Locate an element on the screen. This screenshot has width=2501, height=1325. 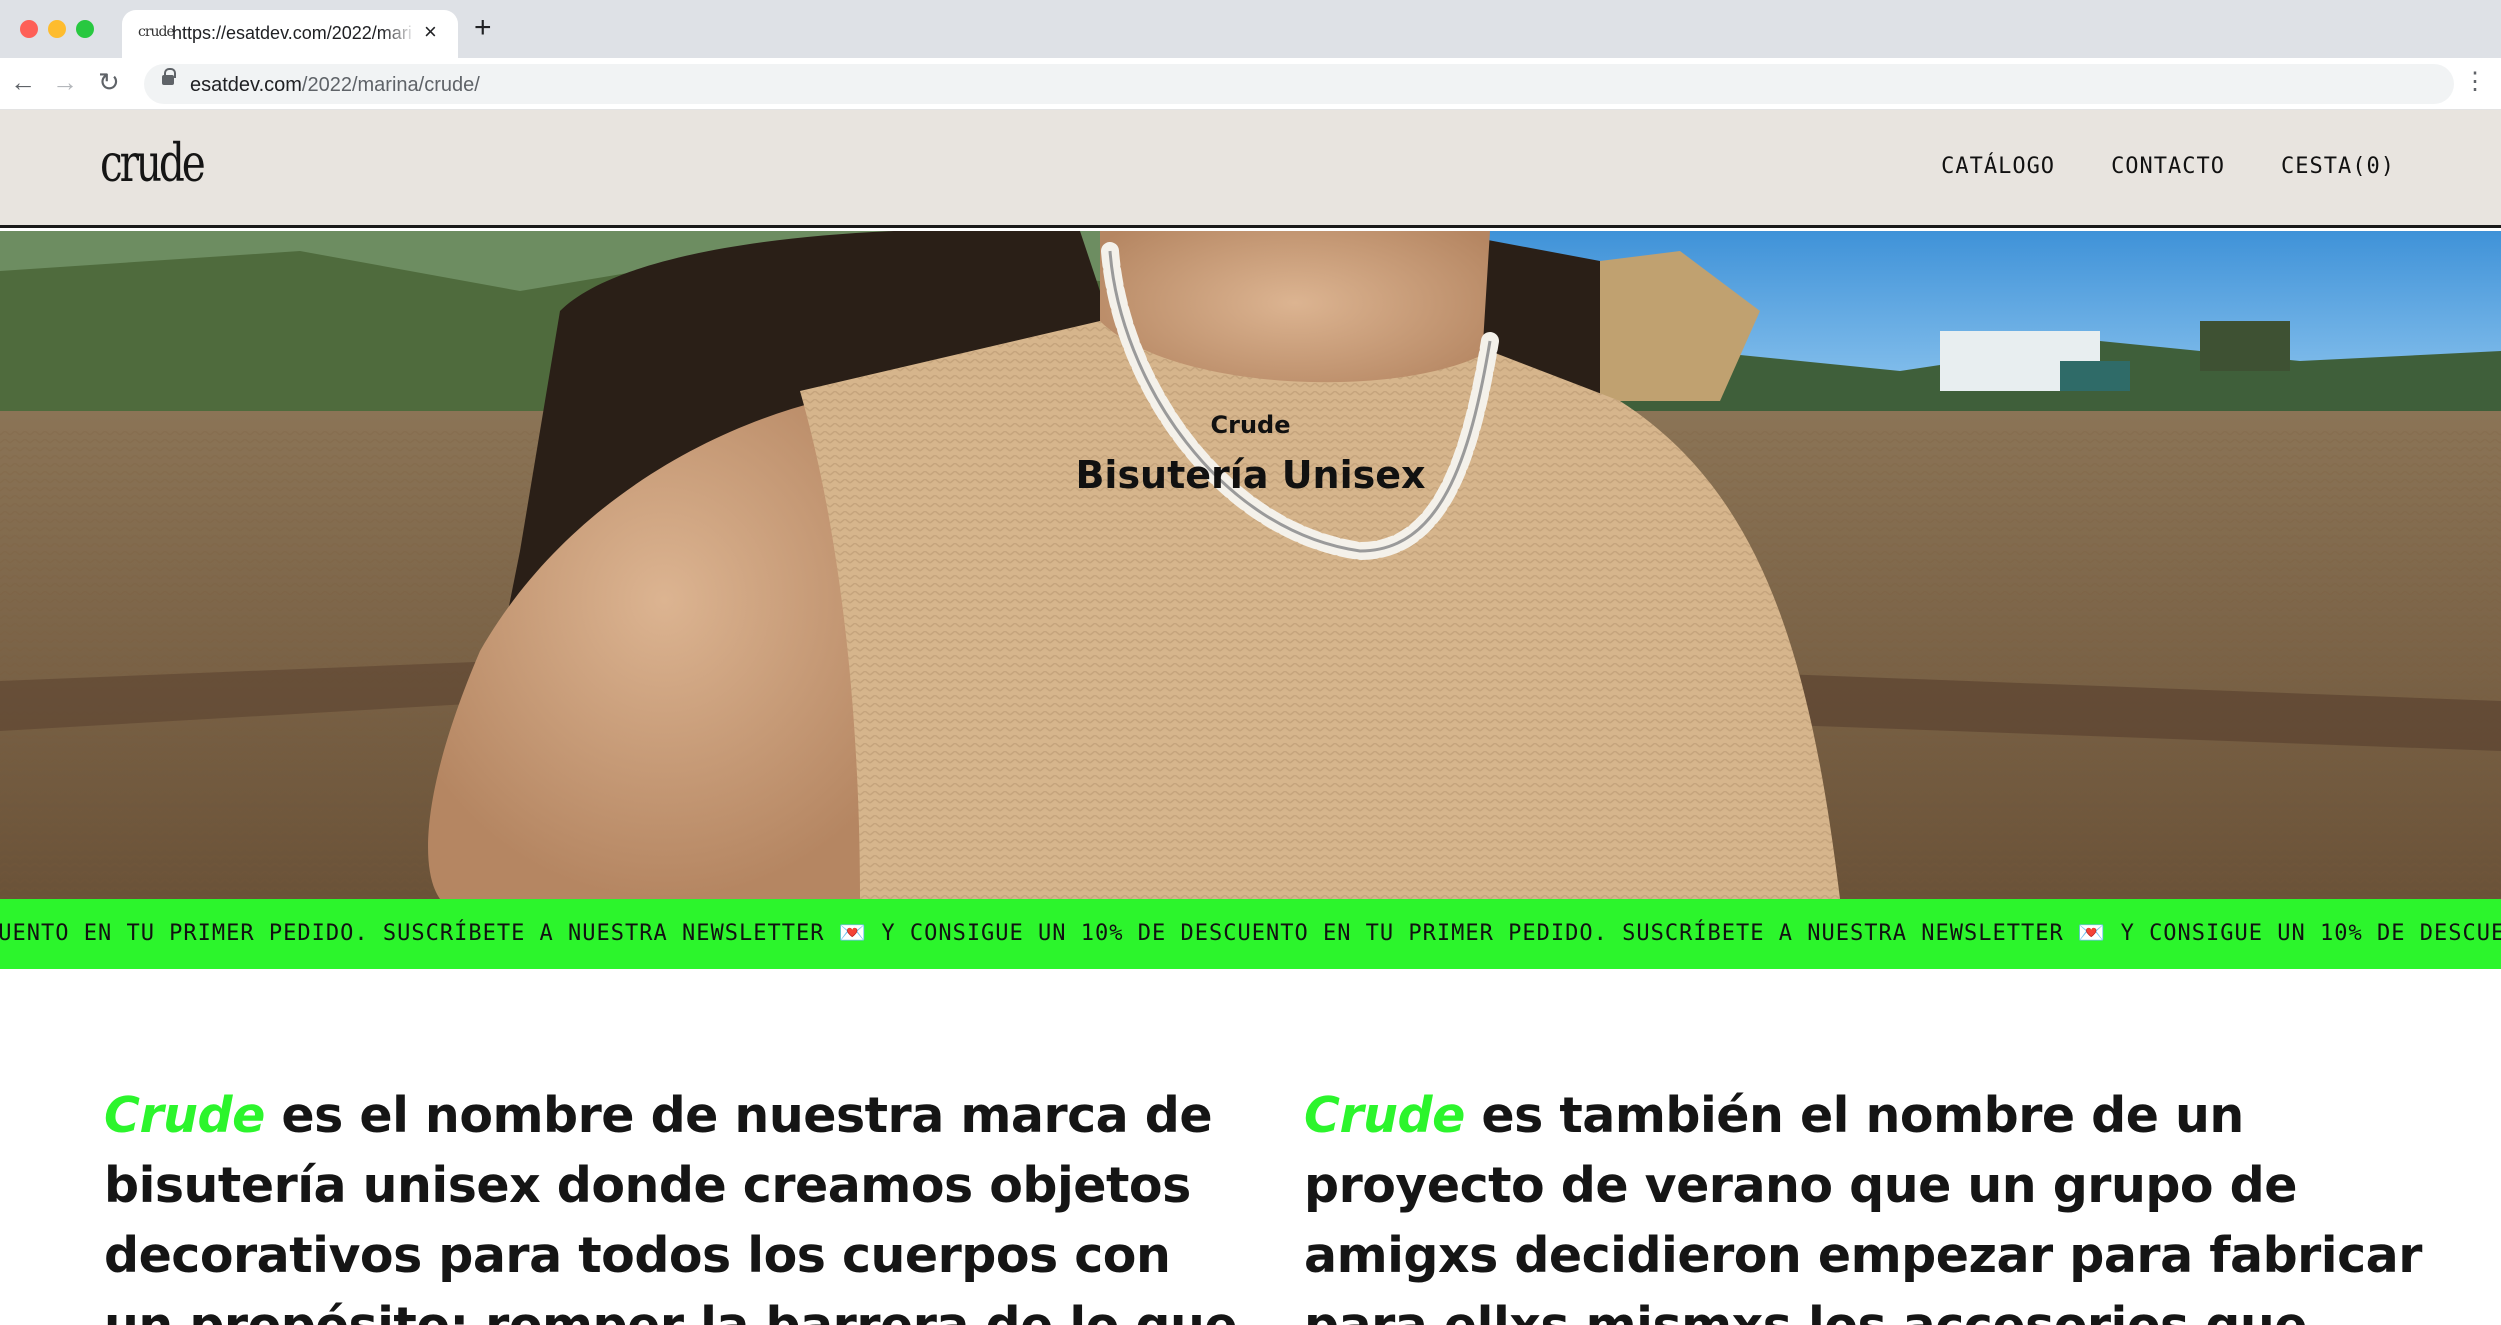
nav-link-catalogo: CATÁLOGO is located at coordinates (1998, 166).